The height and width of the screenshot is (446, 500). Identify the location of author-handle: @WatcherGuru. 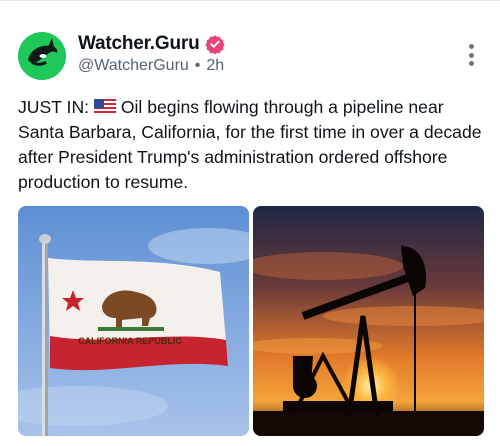
(133, 66).